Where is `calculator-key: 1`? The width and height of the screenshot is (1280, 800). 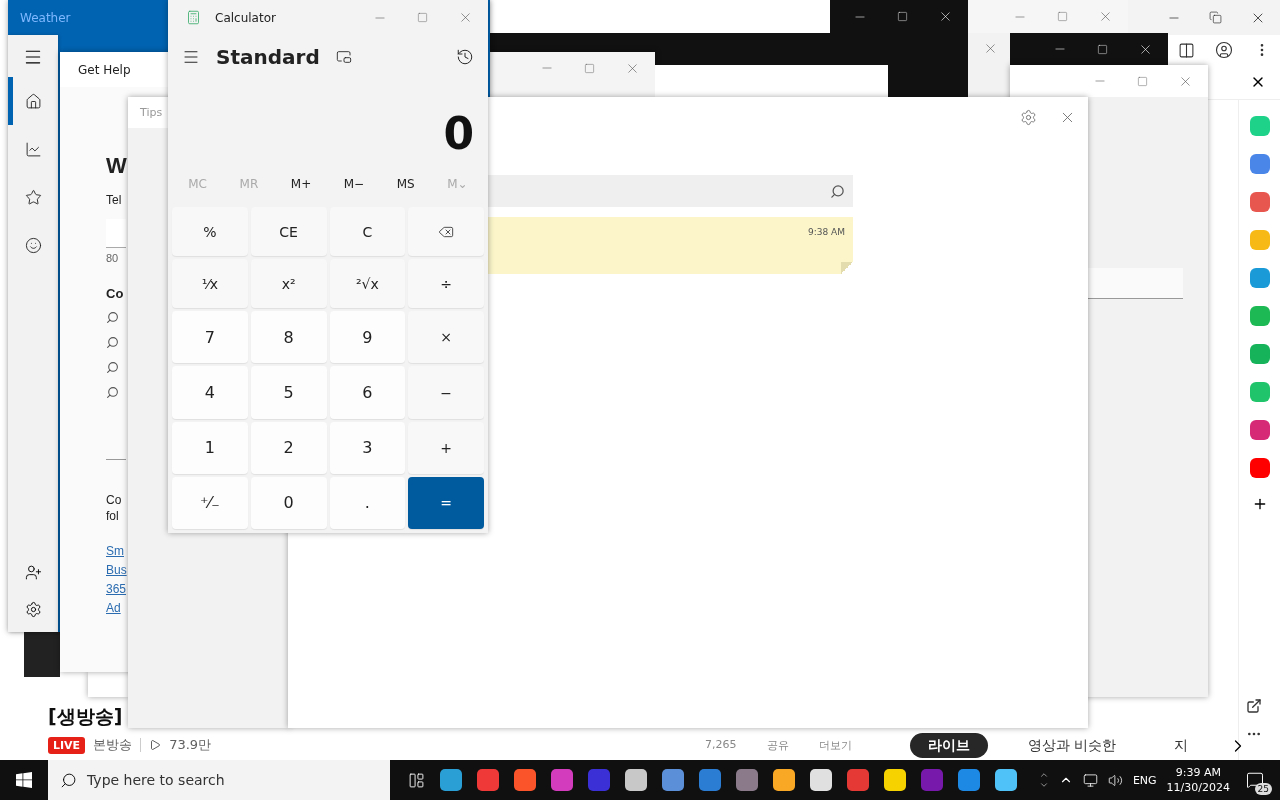 calculator-key: 1 is located at coordinates (210, 447).